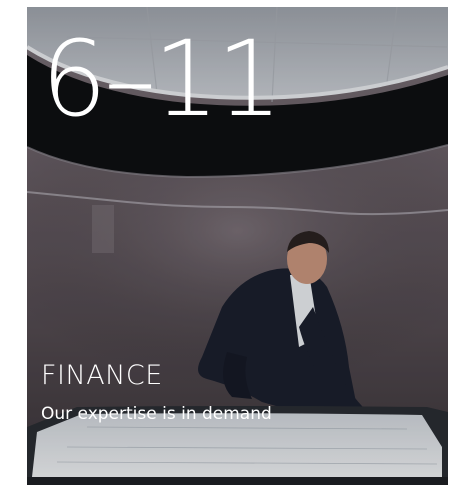 This screenshot has width=455, height=487. I want to click on section-subtitle: Our expertise is in demand, so click(156, 414).